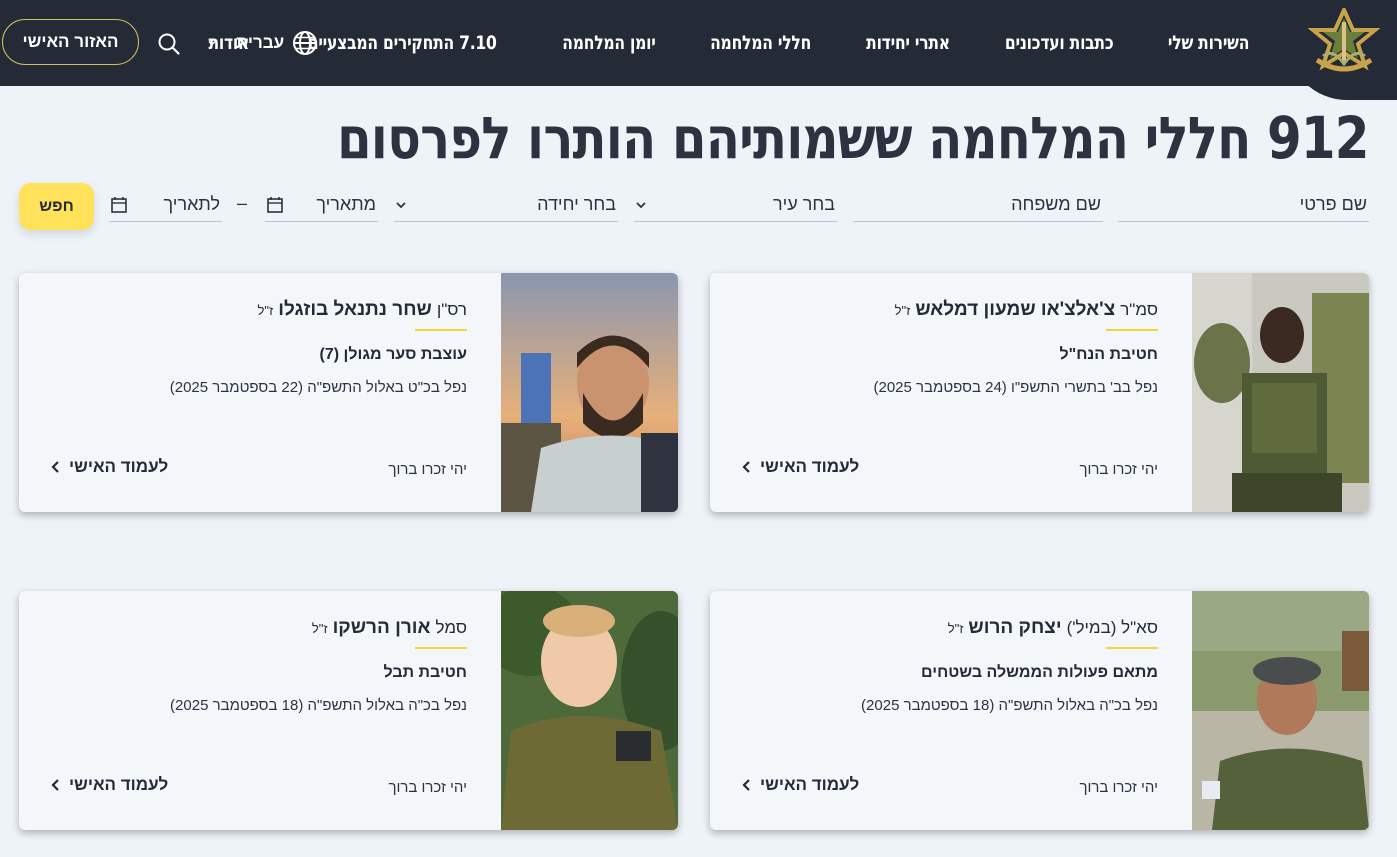 Image resolution: width=1397 pixels, height=857 pixels. Describe the element at coordinates (1056, 204) in the screenshot. I see `last-name-placeholder: שם משפחה` at that location.